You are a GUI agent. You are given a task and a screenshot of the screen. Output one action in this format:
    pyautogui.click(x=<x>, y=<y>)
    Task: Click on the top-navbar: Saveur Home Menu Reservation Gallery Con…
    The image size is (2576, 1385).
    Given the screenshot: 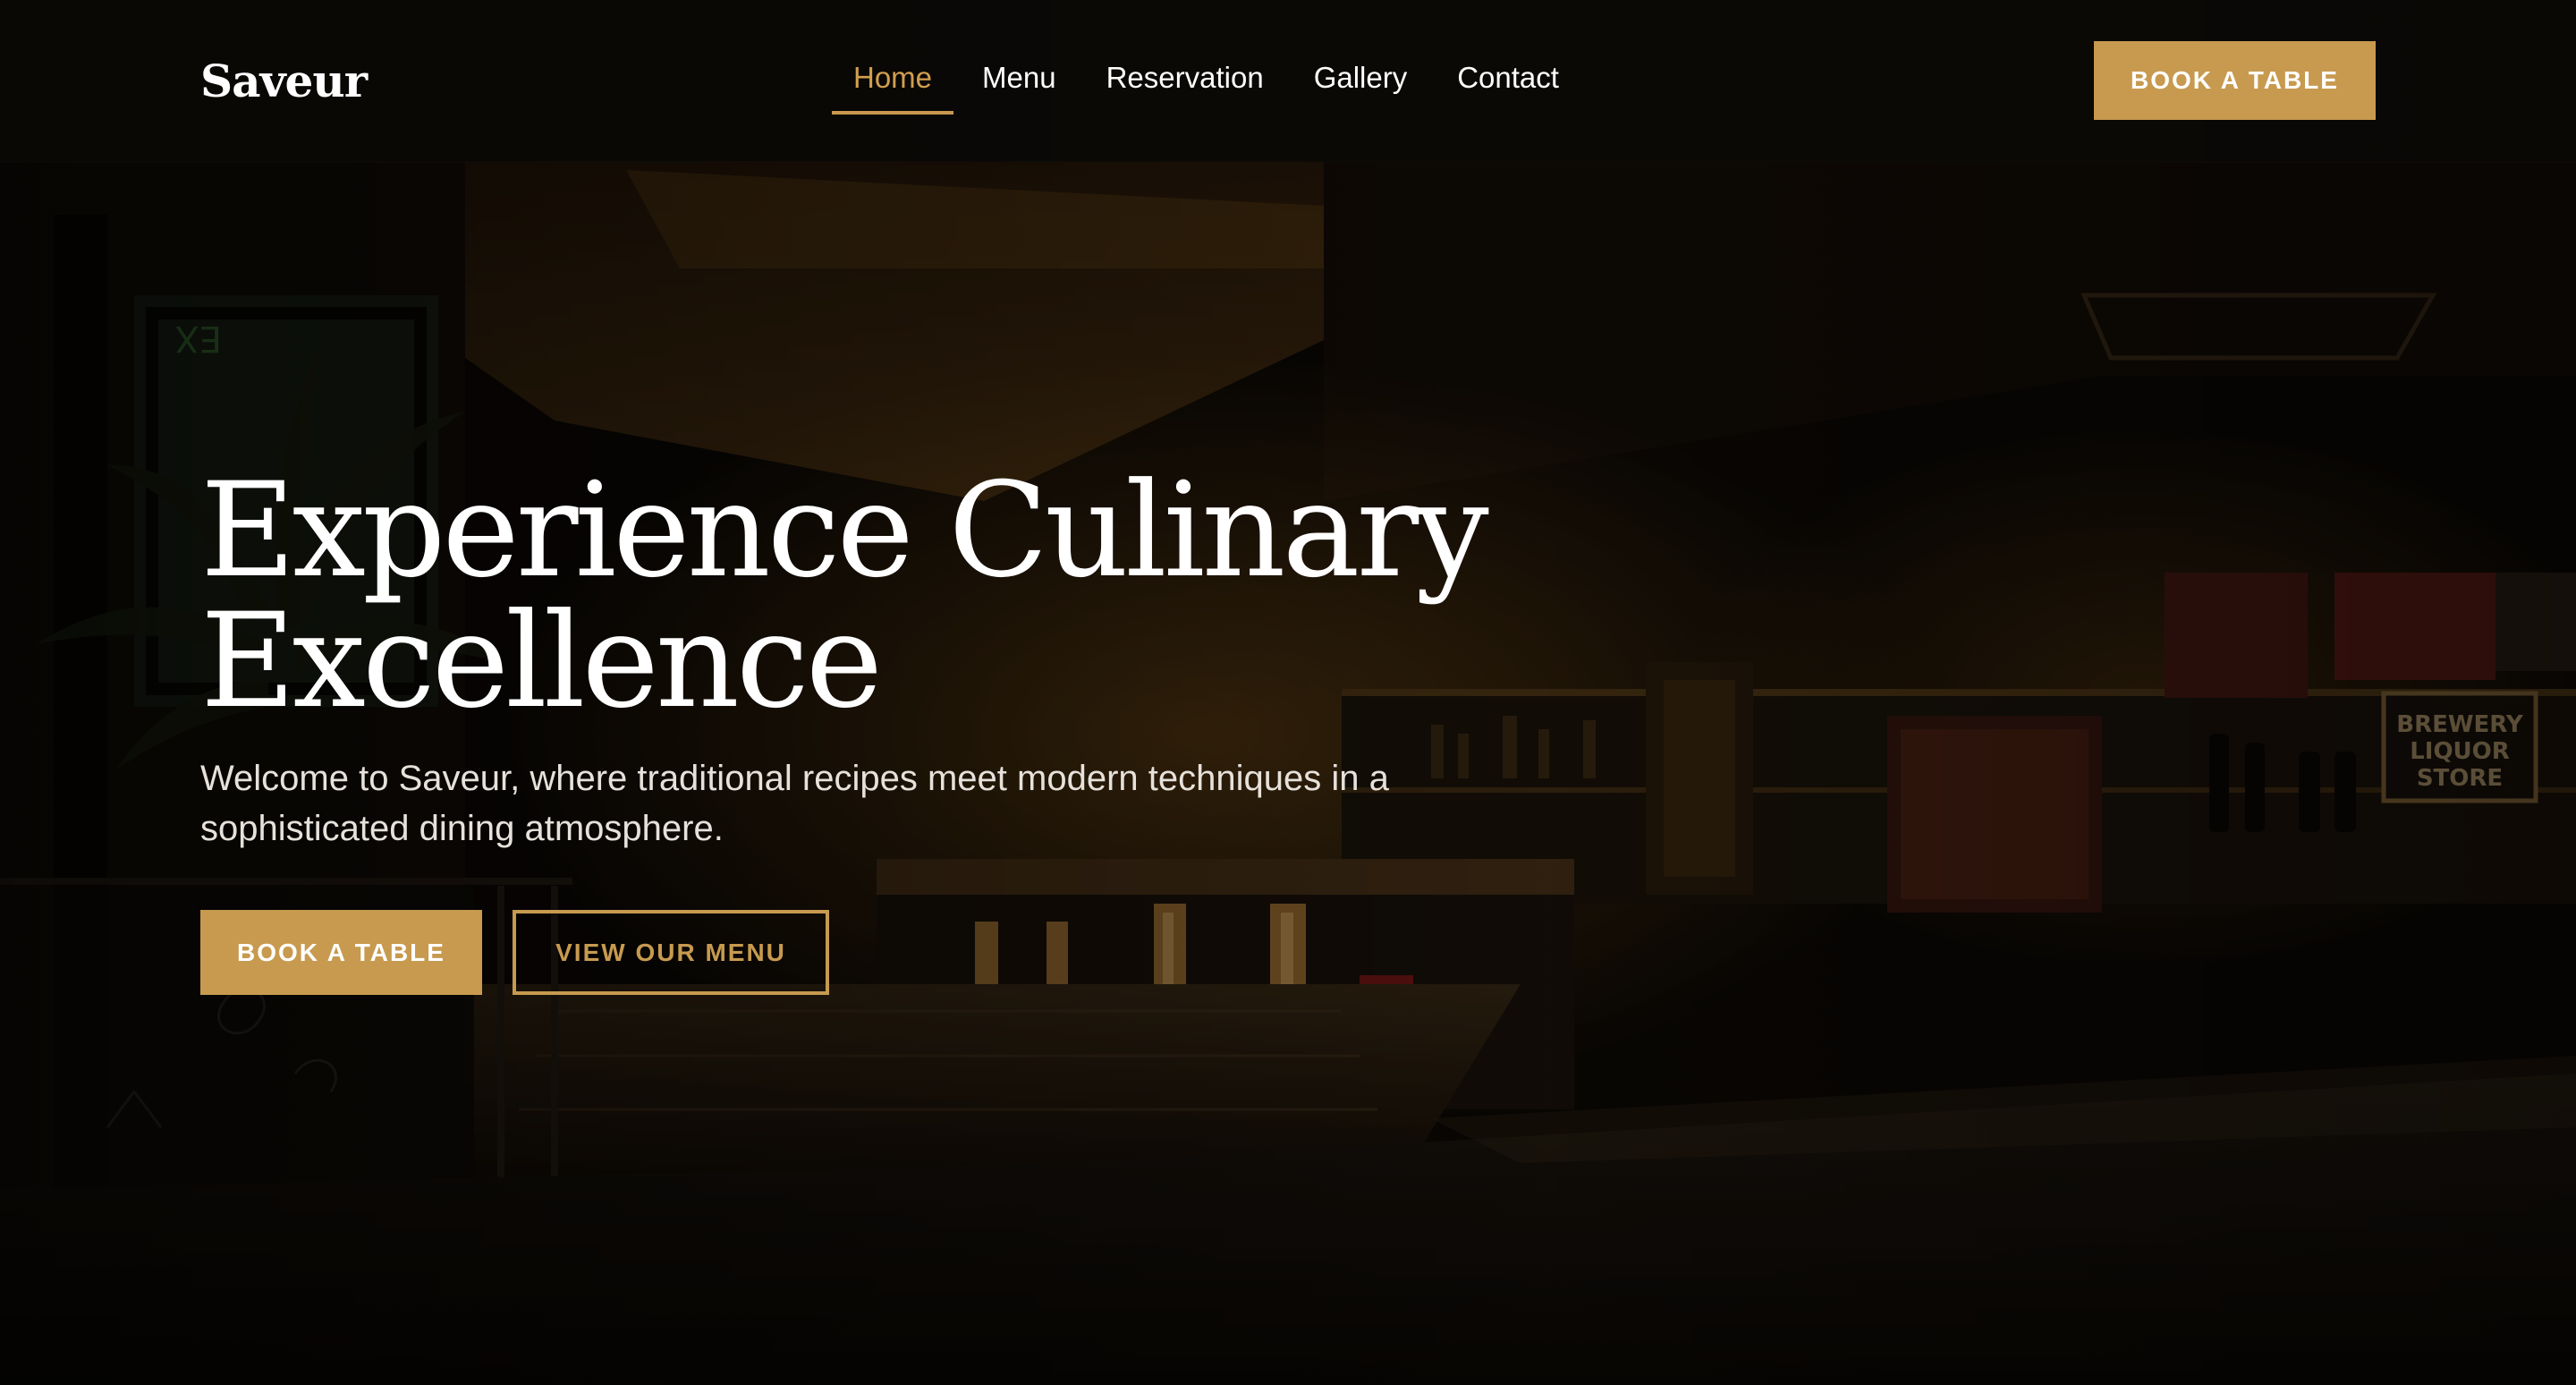 What is the action you would take?
    pyautogui.click(x=1288, y=81)
    